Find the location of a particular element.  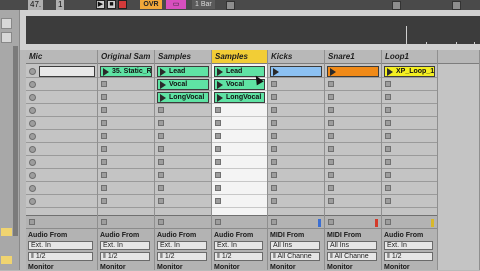

draw-mode-icon is located at coordinates (230, 5).